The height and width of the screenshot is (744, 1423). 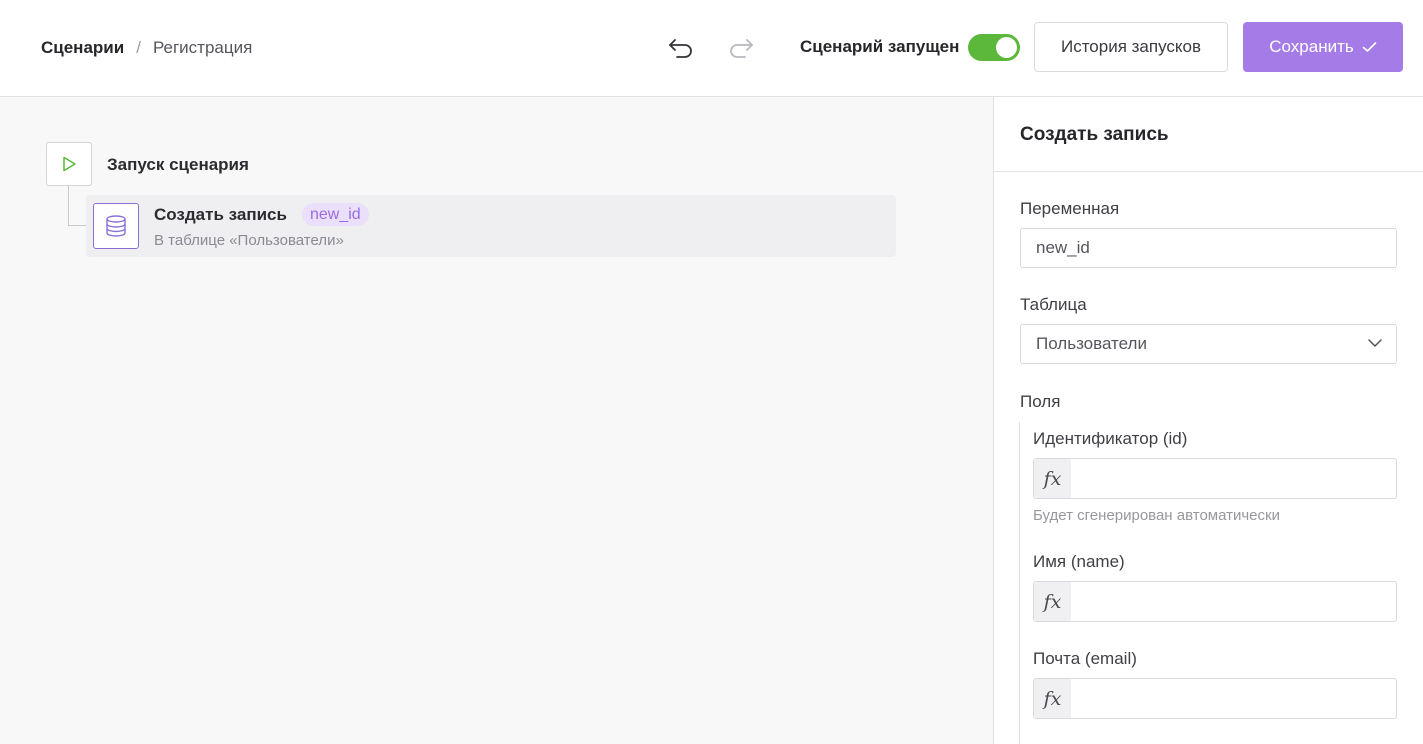 What do you see at coordinates (335, 214) in the screenshot?
I see `node-variable-badge: new_id` at bounding box center [335, 214].